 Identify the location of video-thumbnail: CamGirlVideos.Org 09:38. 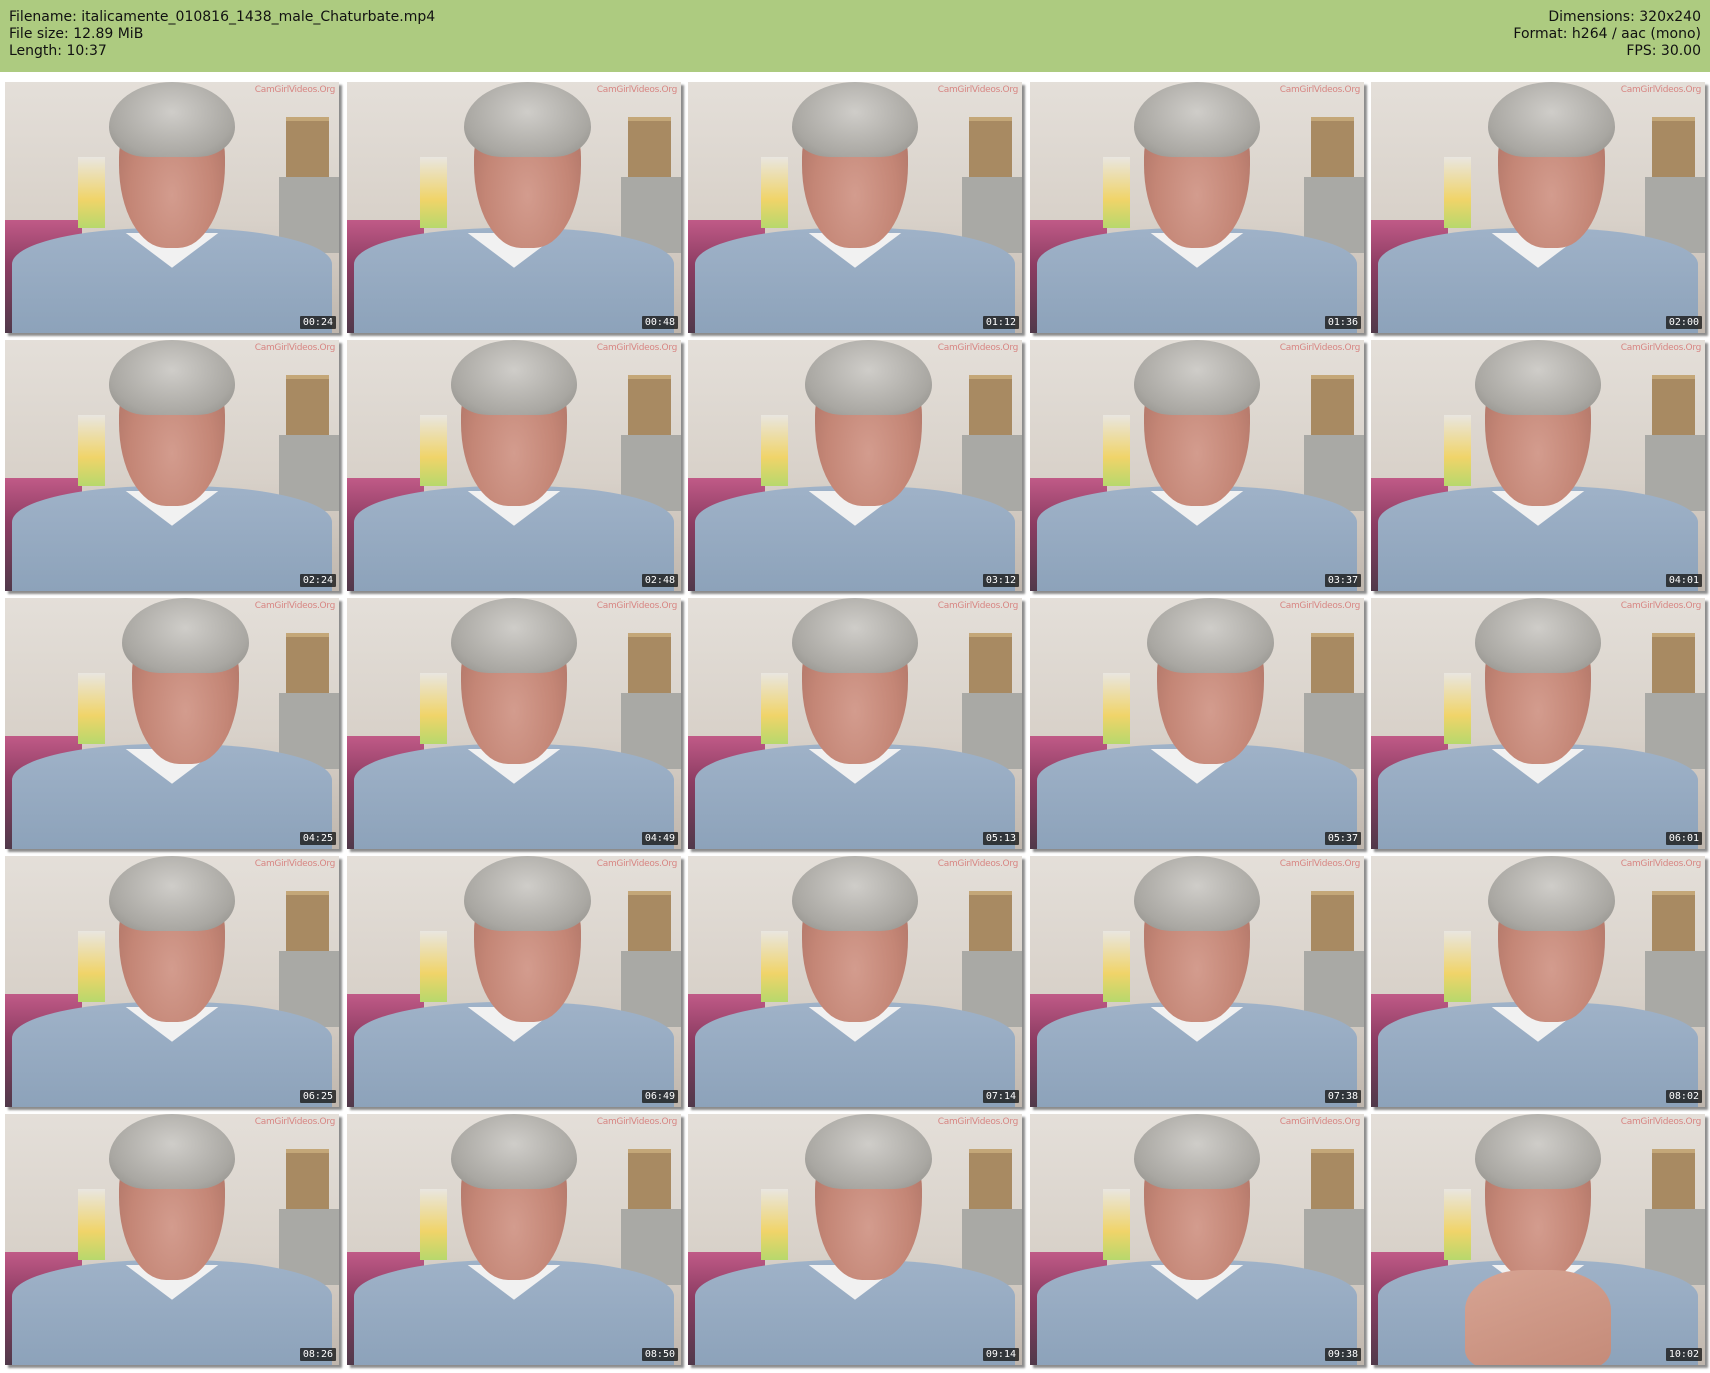
(1197, 1239).